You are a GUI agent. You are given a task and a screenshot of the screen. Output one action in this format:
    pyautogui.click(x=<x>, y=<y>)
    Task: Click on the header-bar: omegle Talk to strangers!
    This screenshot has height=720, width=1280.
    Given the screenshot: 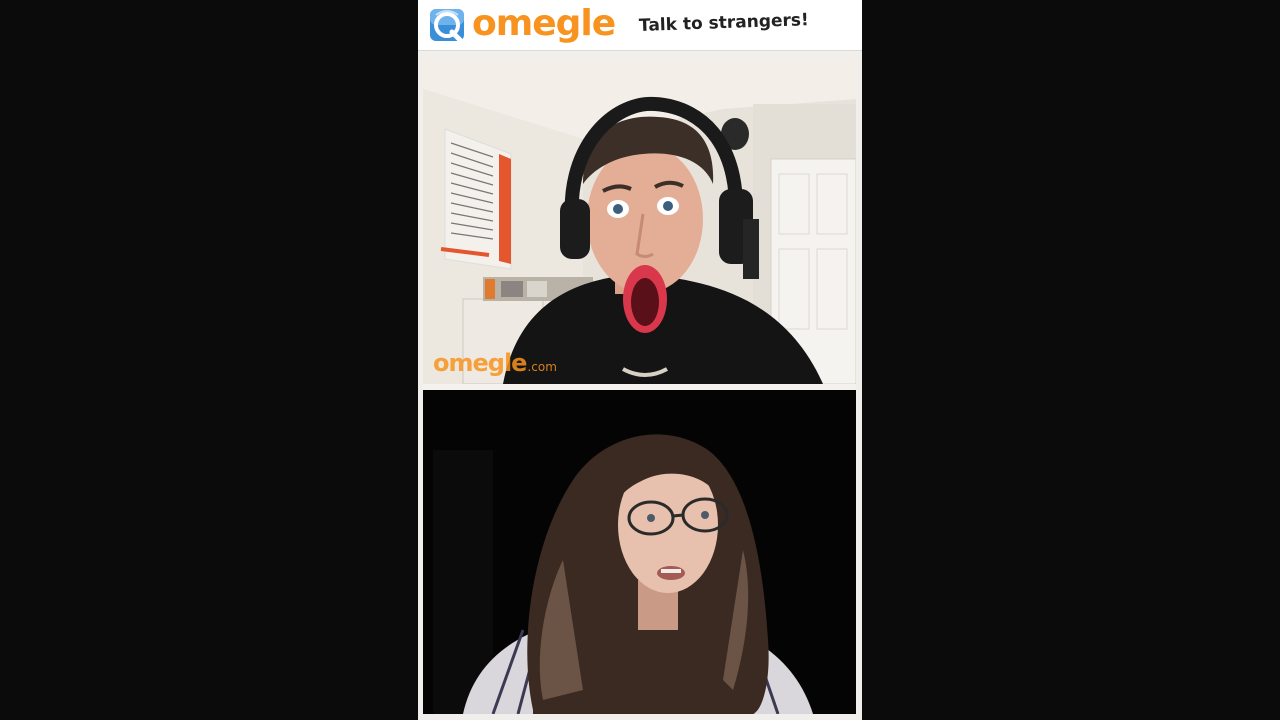 What is the action you would take?
    pyautogui.click(x=640, y=25)
    